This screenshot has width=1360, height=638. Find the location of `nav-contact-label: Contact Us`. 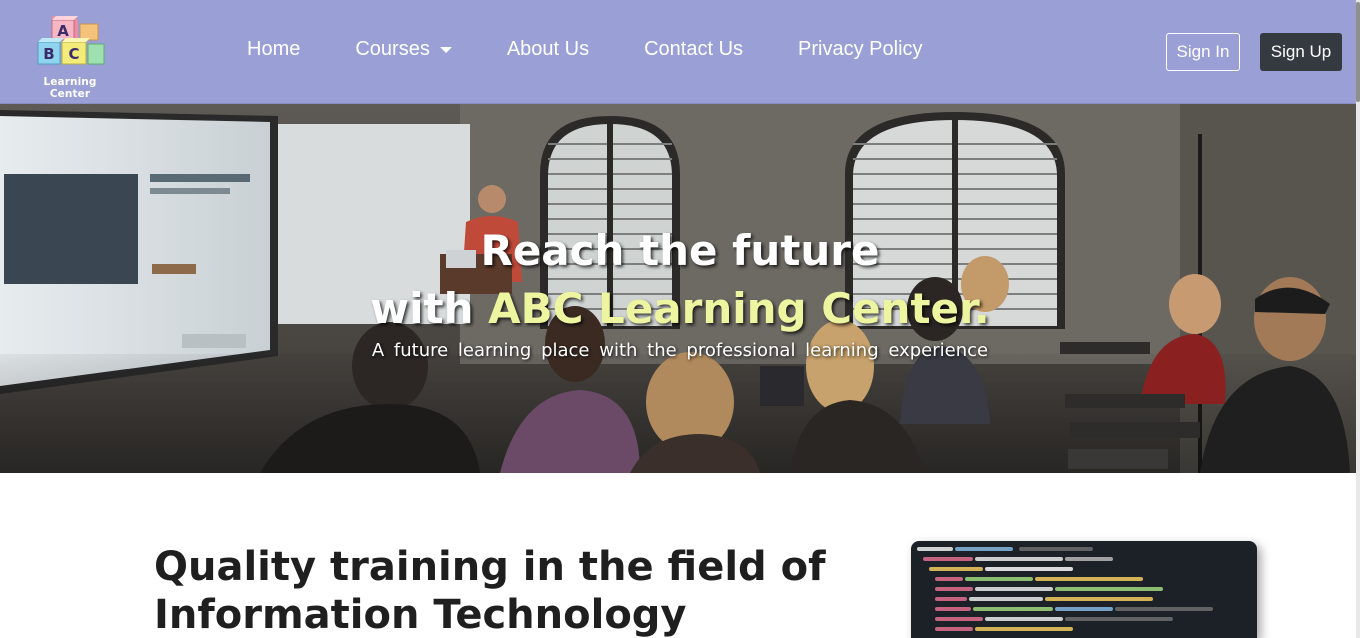

nav-contact-label: Contact Us is located at coordinates (694, 49).